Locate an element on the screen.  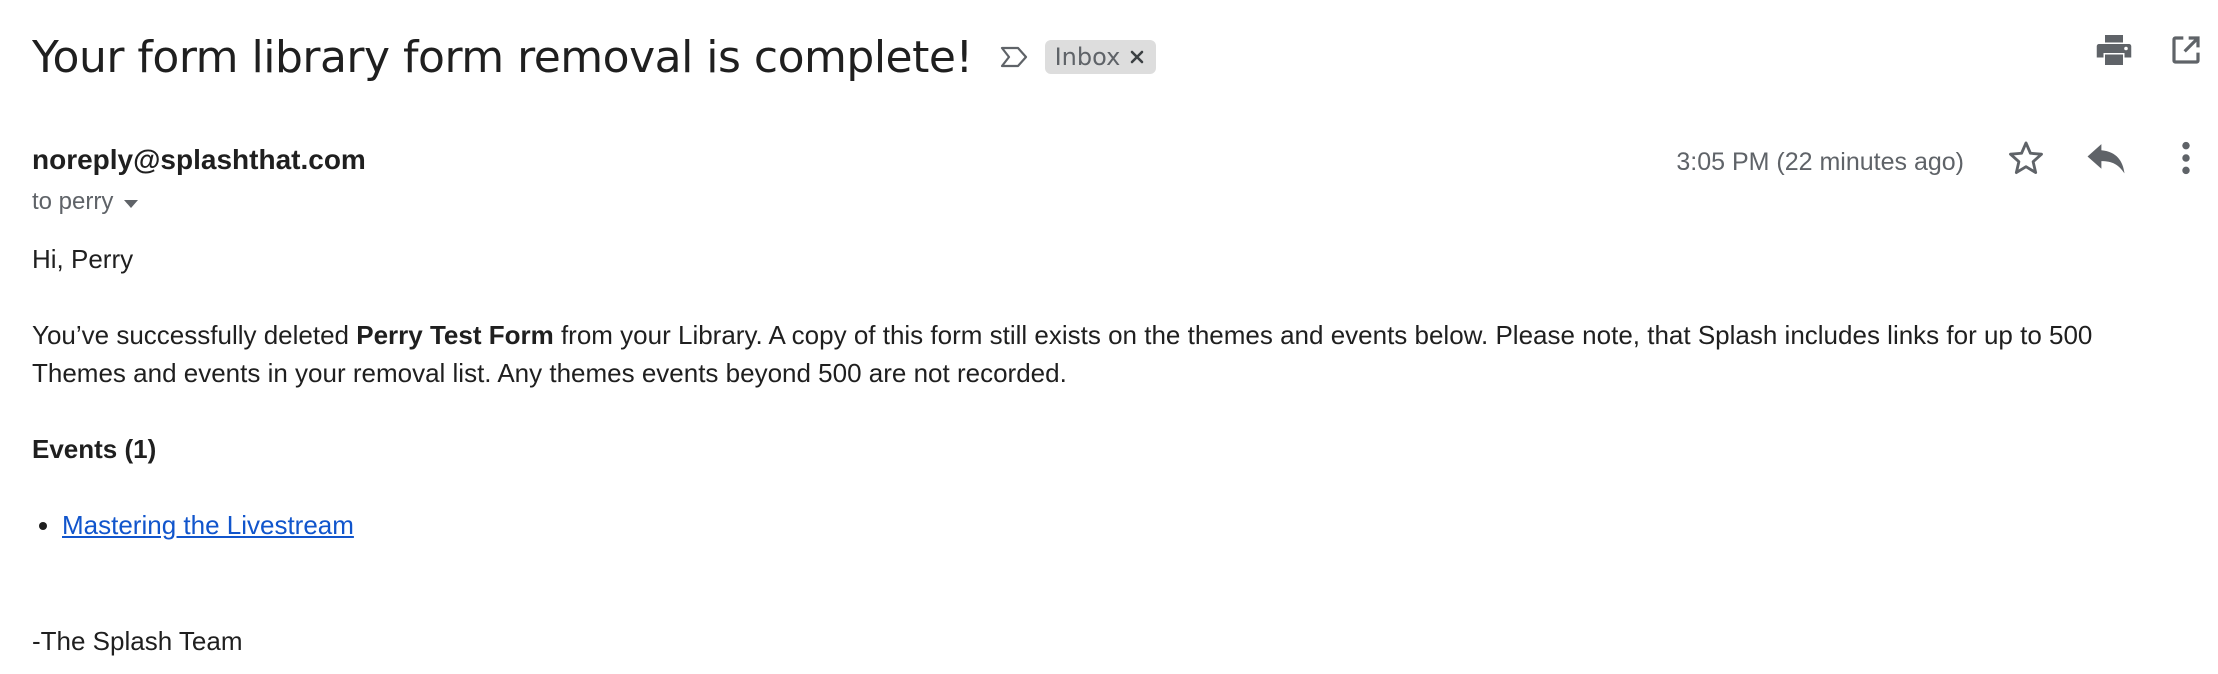
thread-actions is located at coordinates (2150, 50).